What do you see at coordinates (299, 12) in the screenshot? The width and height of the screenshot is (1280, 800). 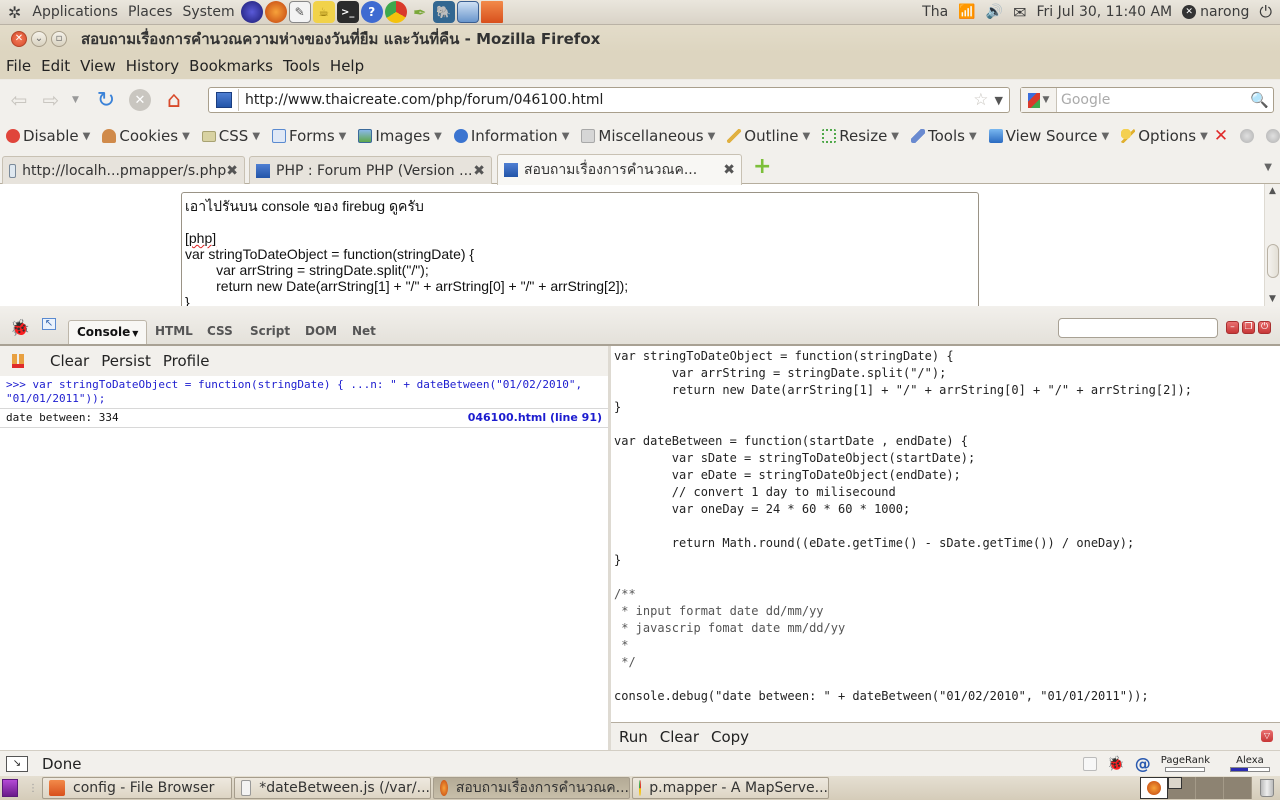 I see `text-editor-icon: ✎` at bounding box center [299, 12].